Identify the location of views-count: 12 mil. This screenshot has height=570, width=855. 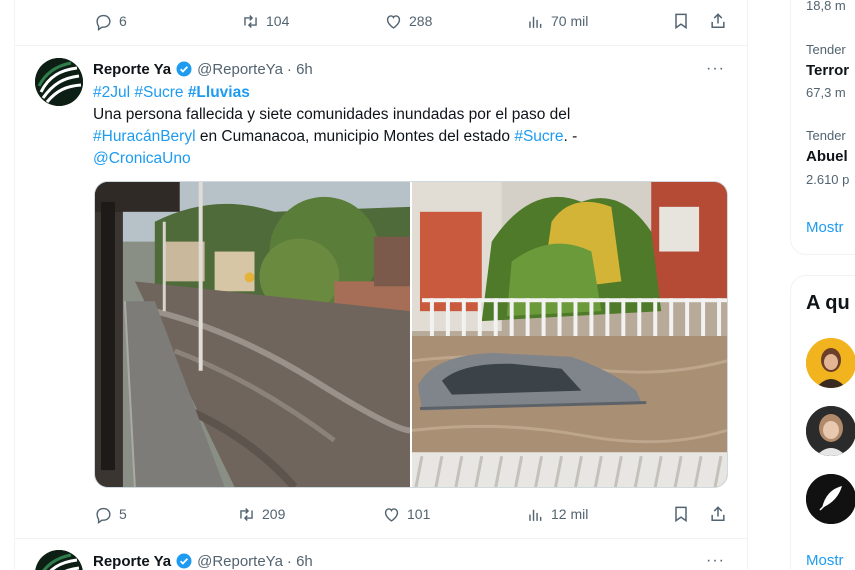
(570, 514).